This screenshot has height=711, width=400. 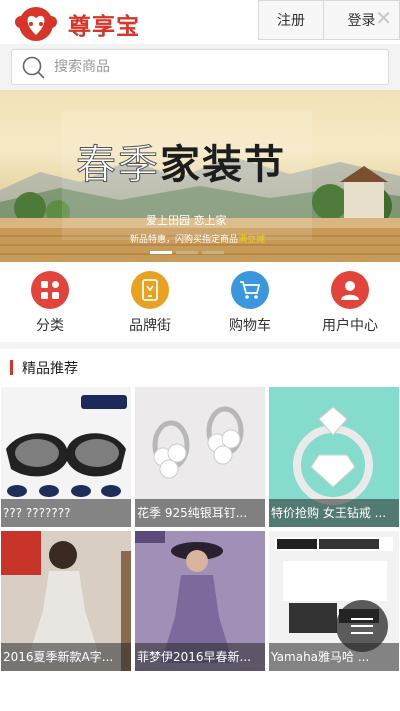 What do you see at coordinates (66, 513) in the screenshot?
I see `product-name: ??? ???????` at bounding box center [66, 513].